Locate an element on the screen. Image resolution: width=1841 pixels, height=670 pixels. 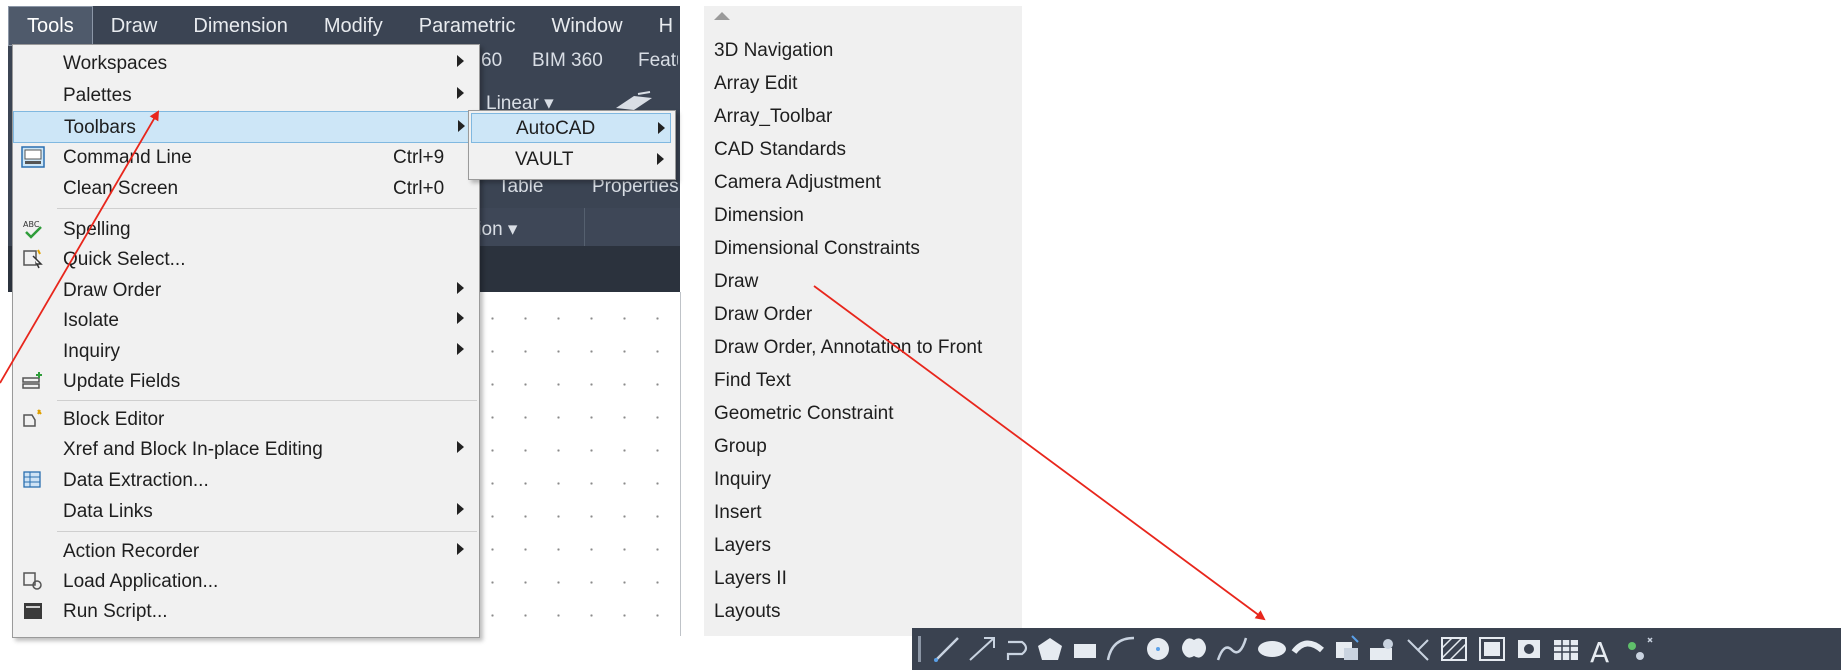
circle-icon is located at coordinates (1158, 649).